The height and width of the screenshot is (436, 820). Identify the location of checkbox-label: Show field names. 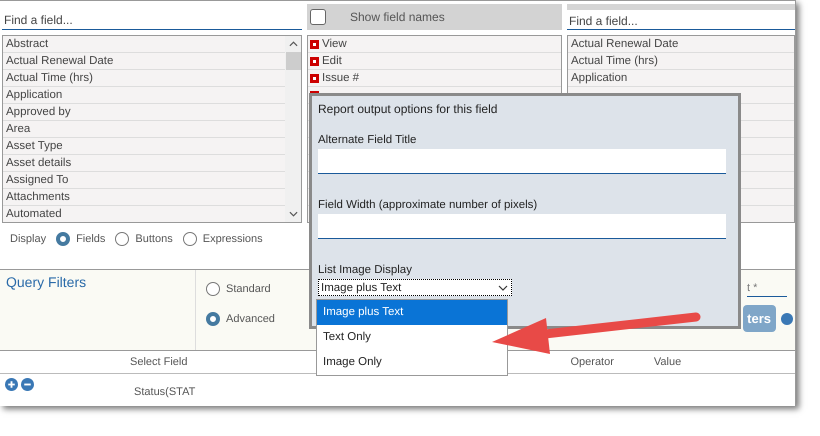
(397, 17).